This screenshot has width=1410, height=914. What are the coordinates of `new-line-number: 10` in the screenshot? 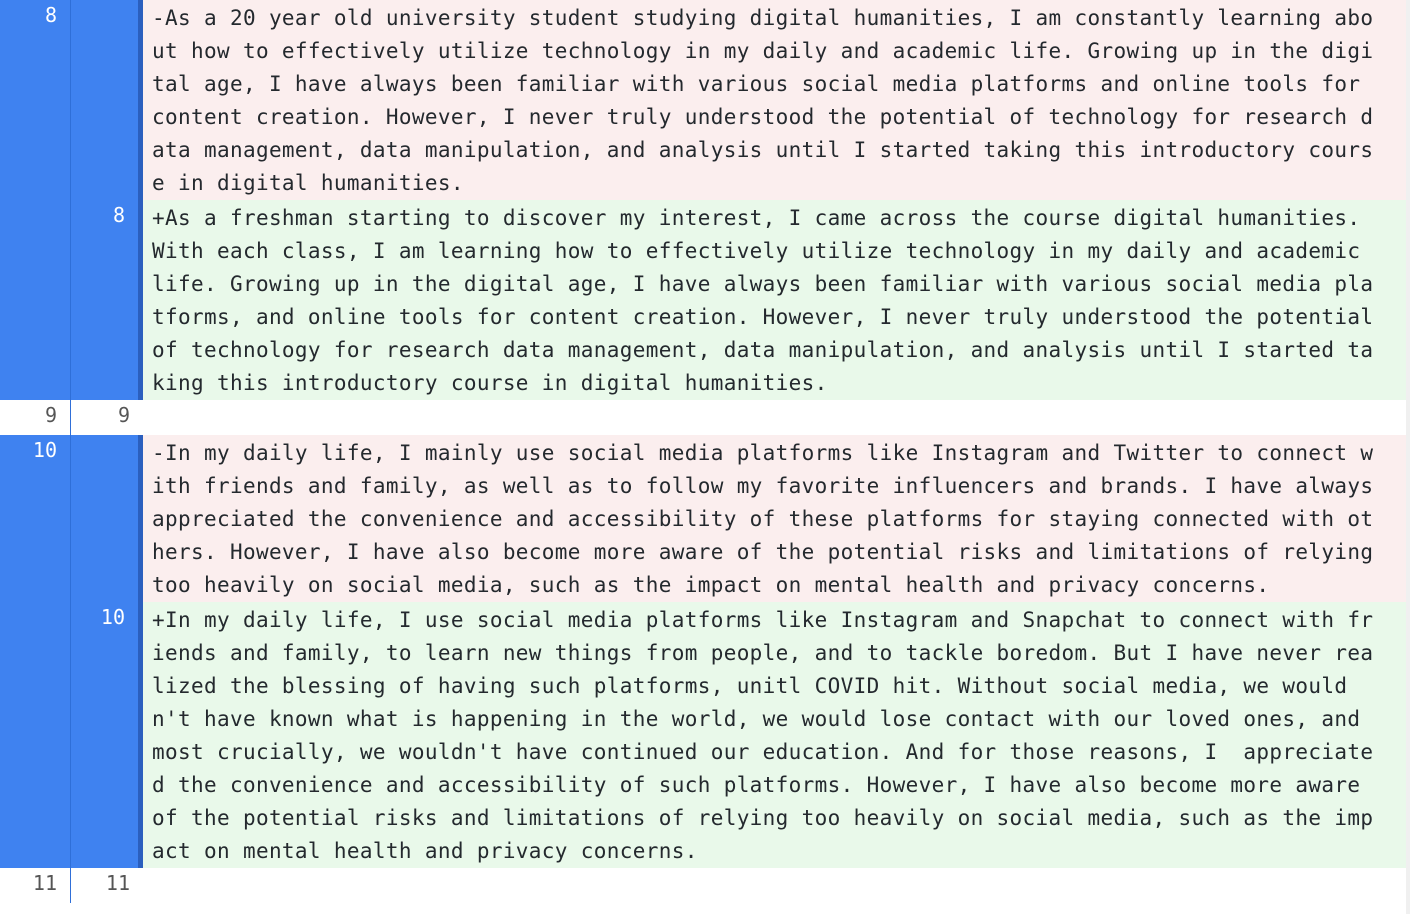 It's located at (107, 735).